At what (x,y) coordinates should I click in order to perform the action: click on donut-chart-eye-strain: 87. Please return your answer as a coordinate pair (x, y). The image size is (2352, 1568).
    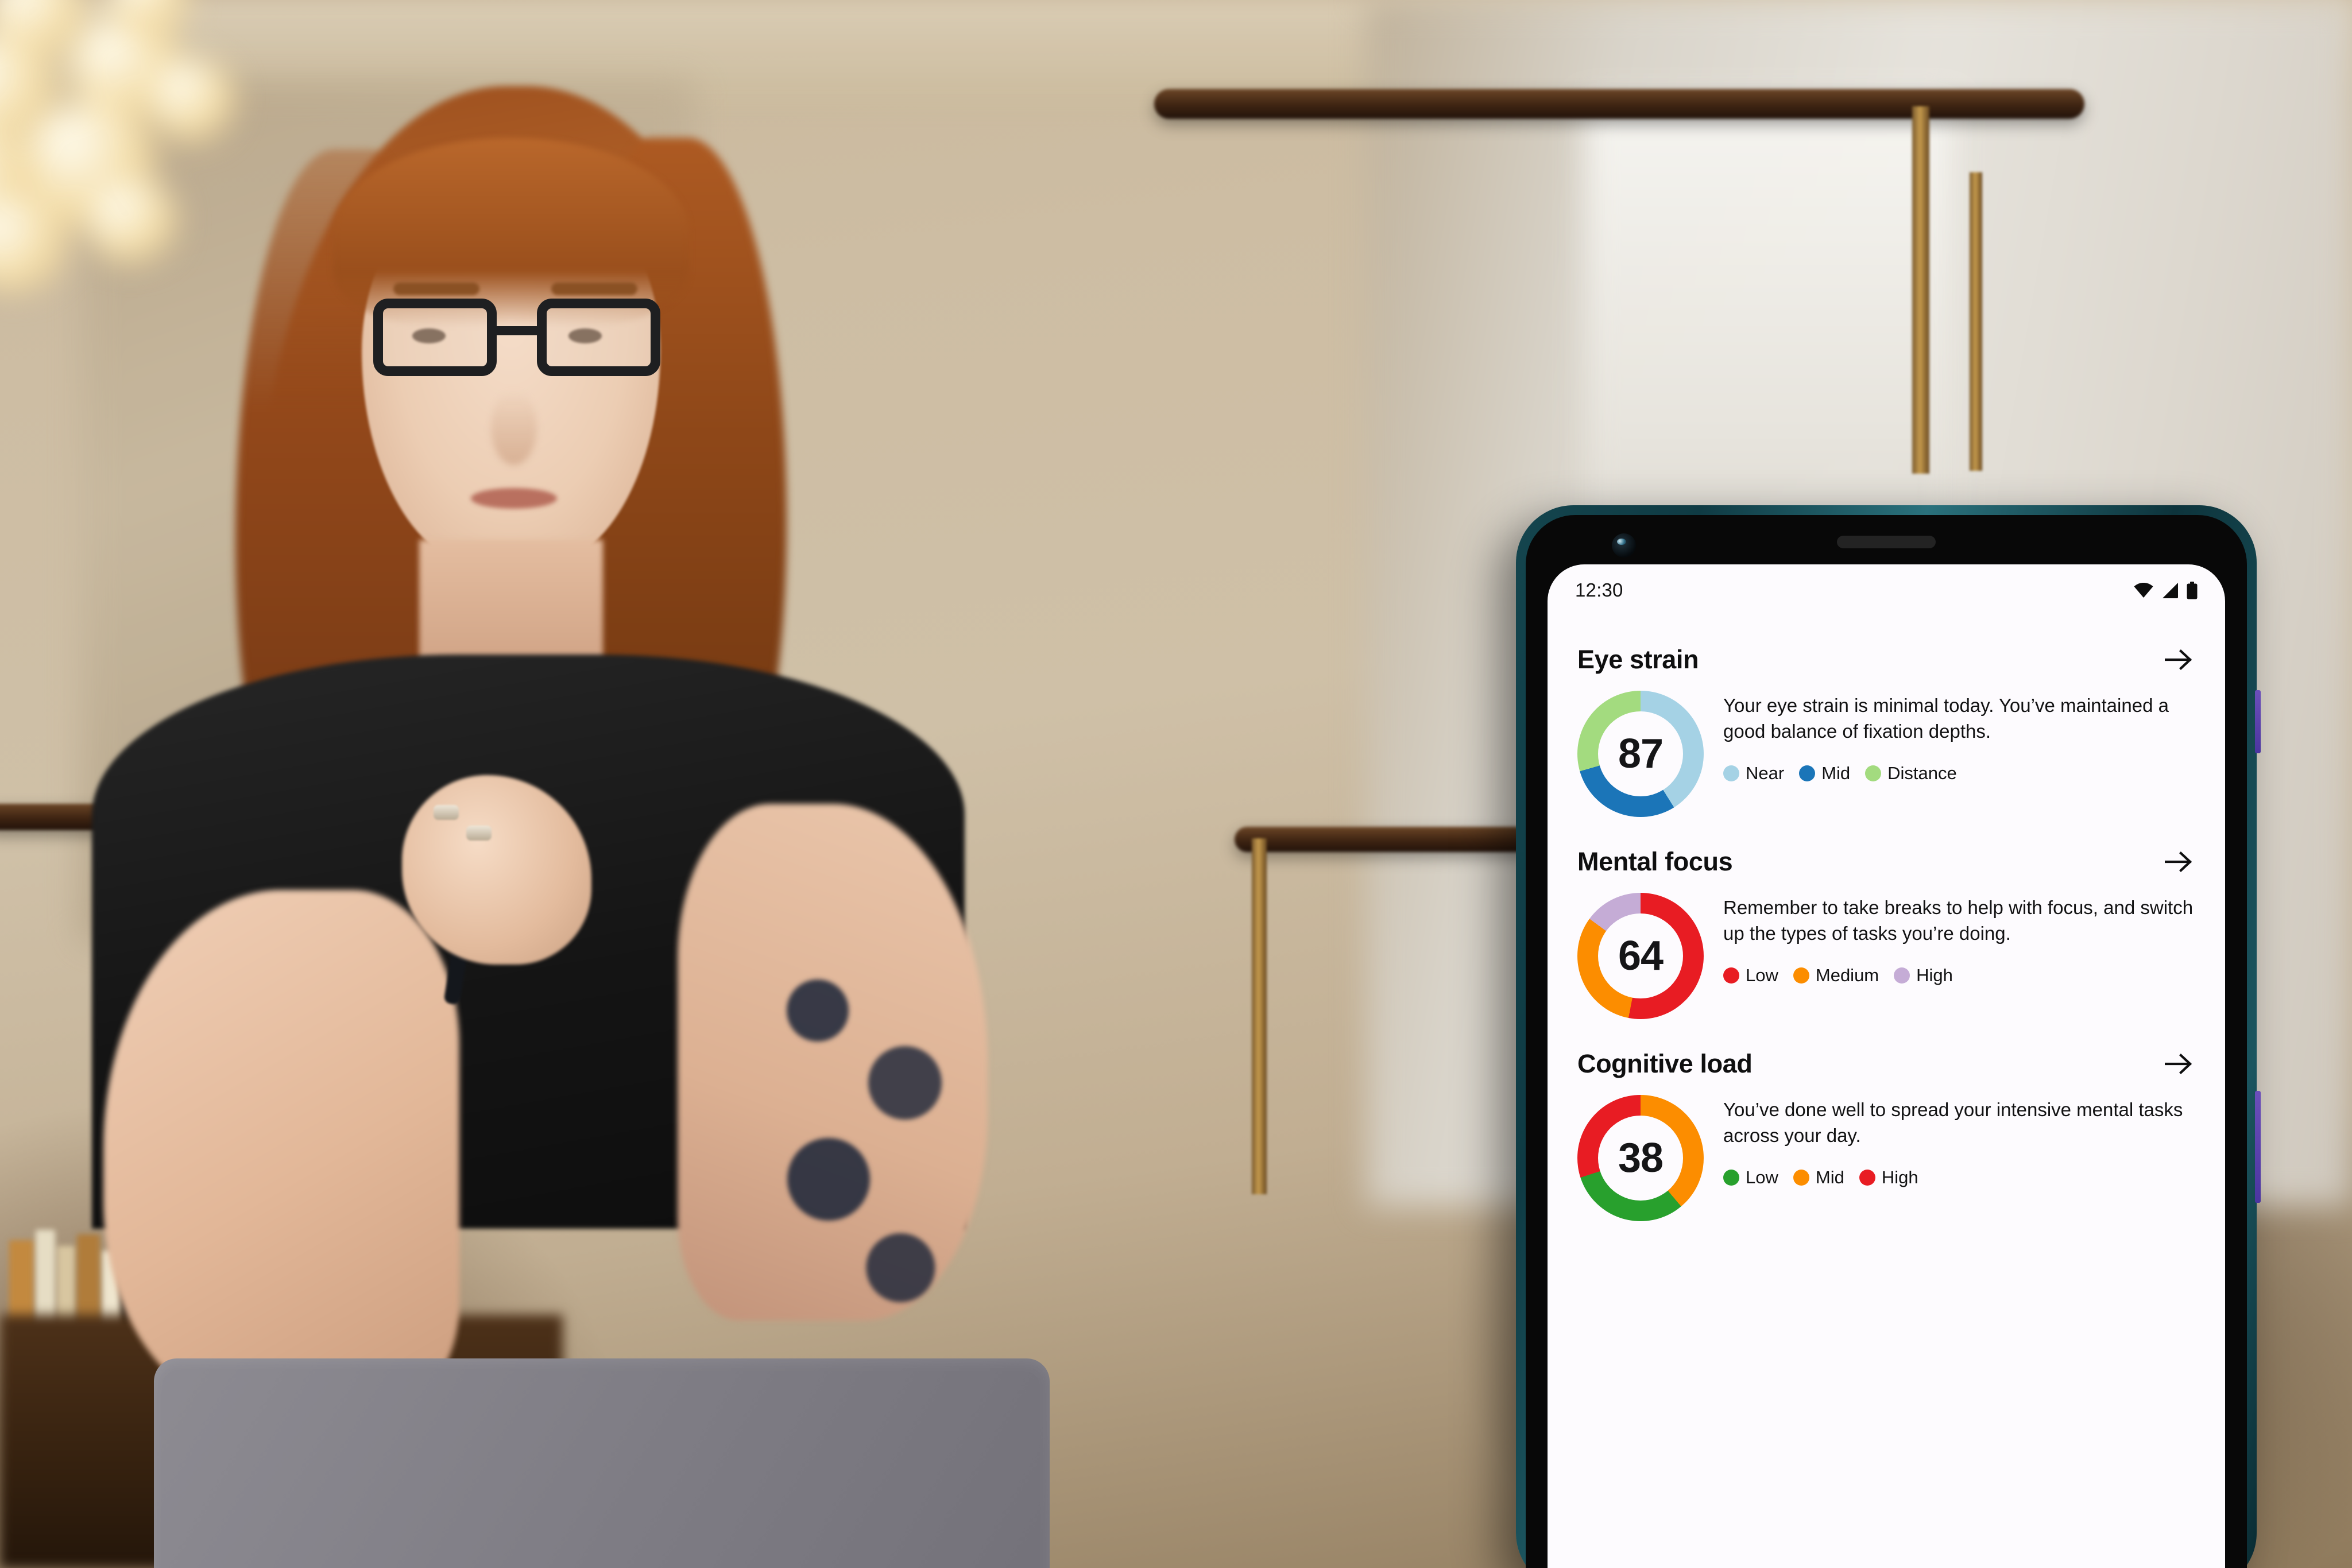
    Looking at the image, I should click on (1640, 754).